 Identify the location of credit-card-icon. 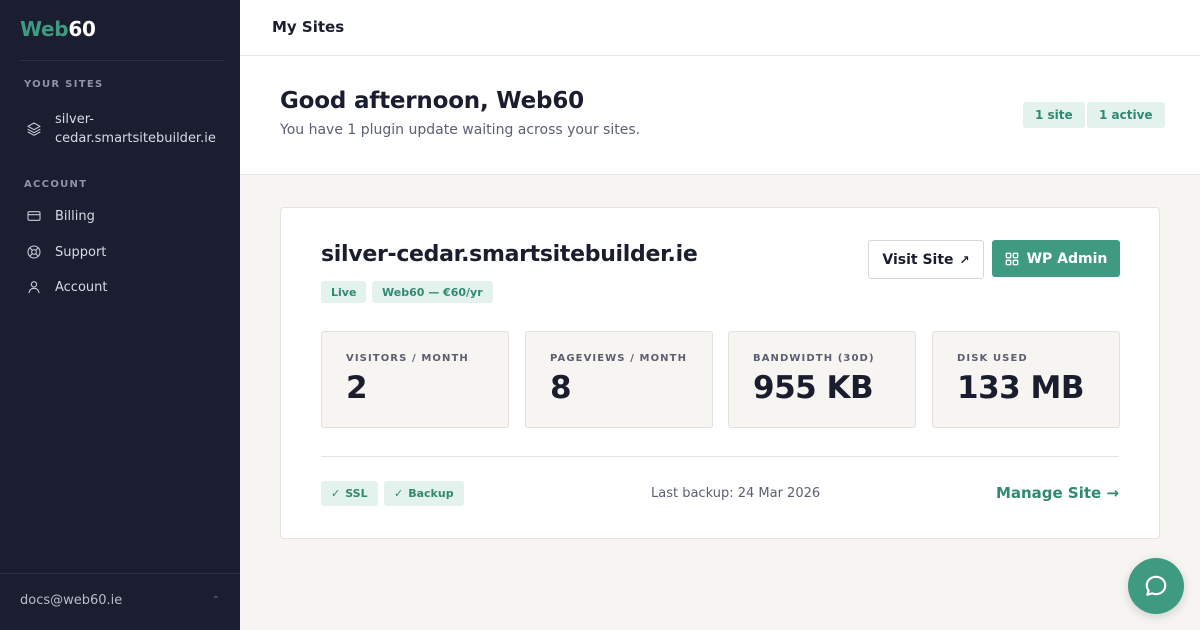
(34, 216).